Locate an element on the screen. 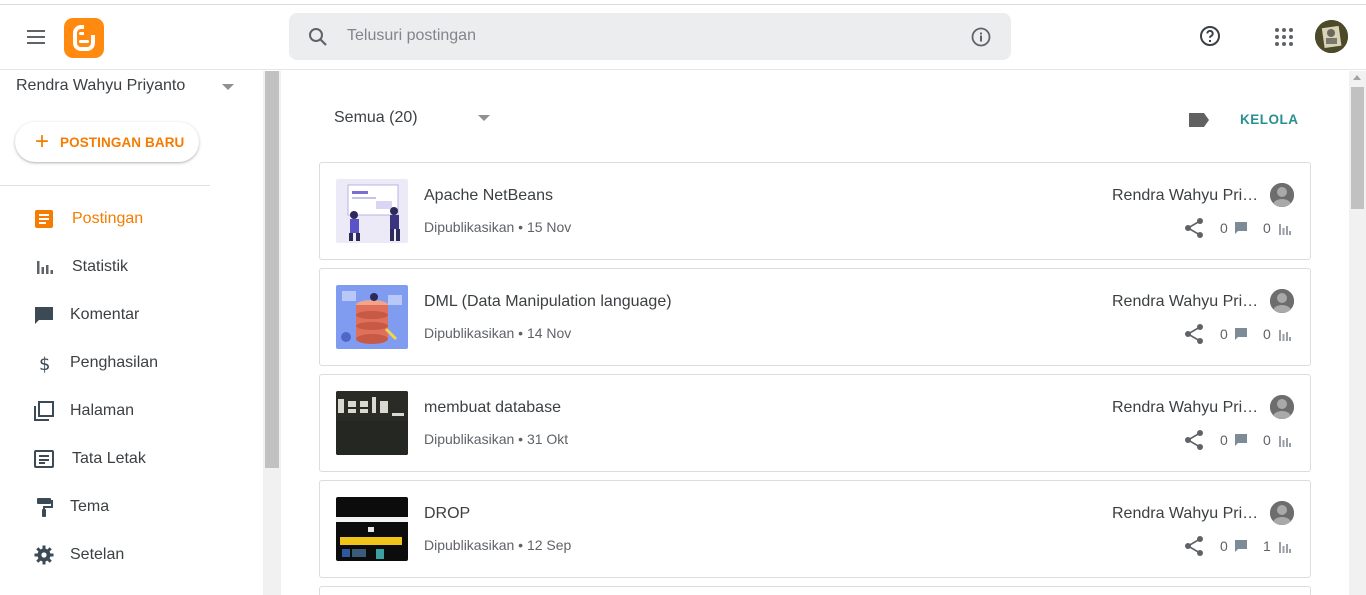 The width and height of the screenshot is (1366, 595). main-scrollbar-thumb is located at coordinates (1357, 148).